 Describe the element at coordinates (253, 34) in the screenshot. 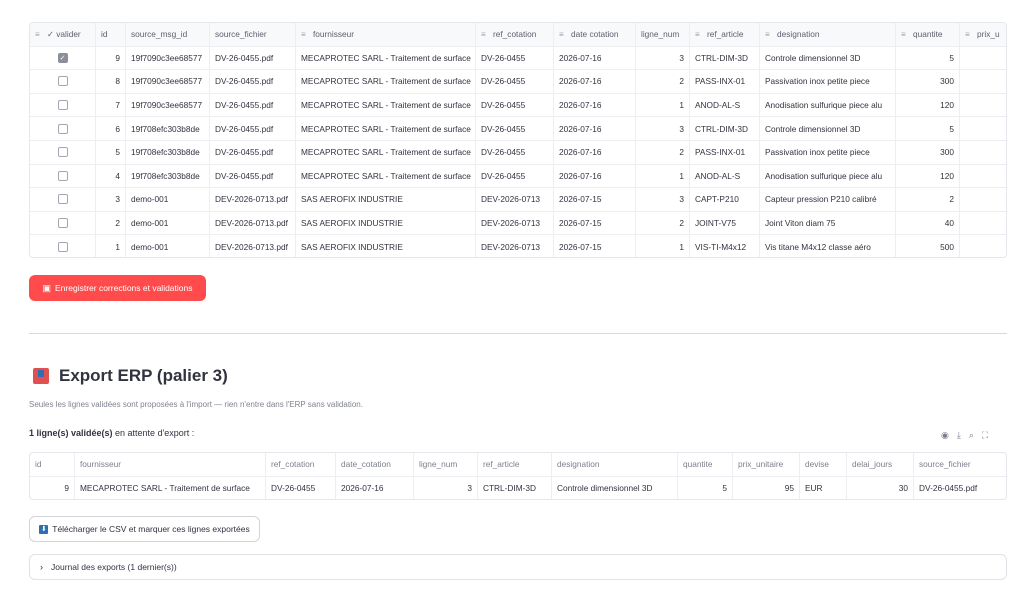

I see `column-header-source-fichier: source_fichier` at that location.